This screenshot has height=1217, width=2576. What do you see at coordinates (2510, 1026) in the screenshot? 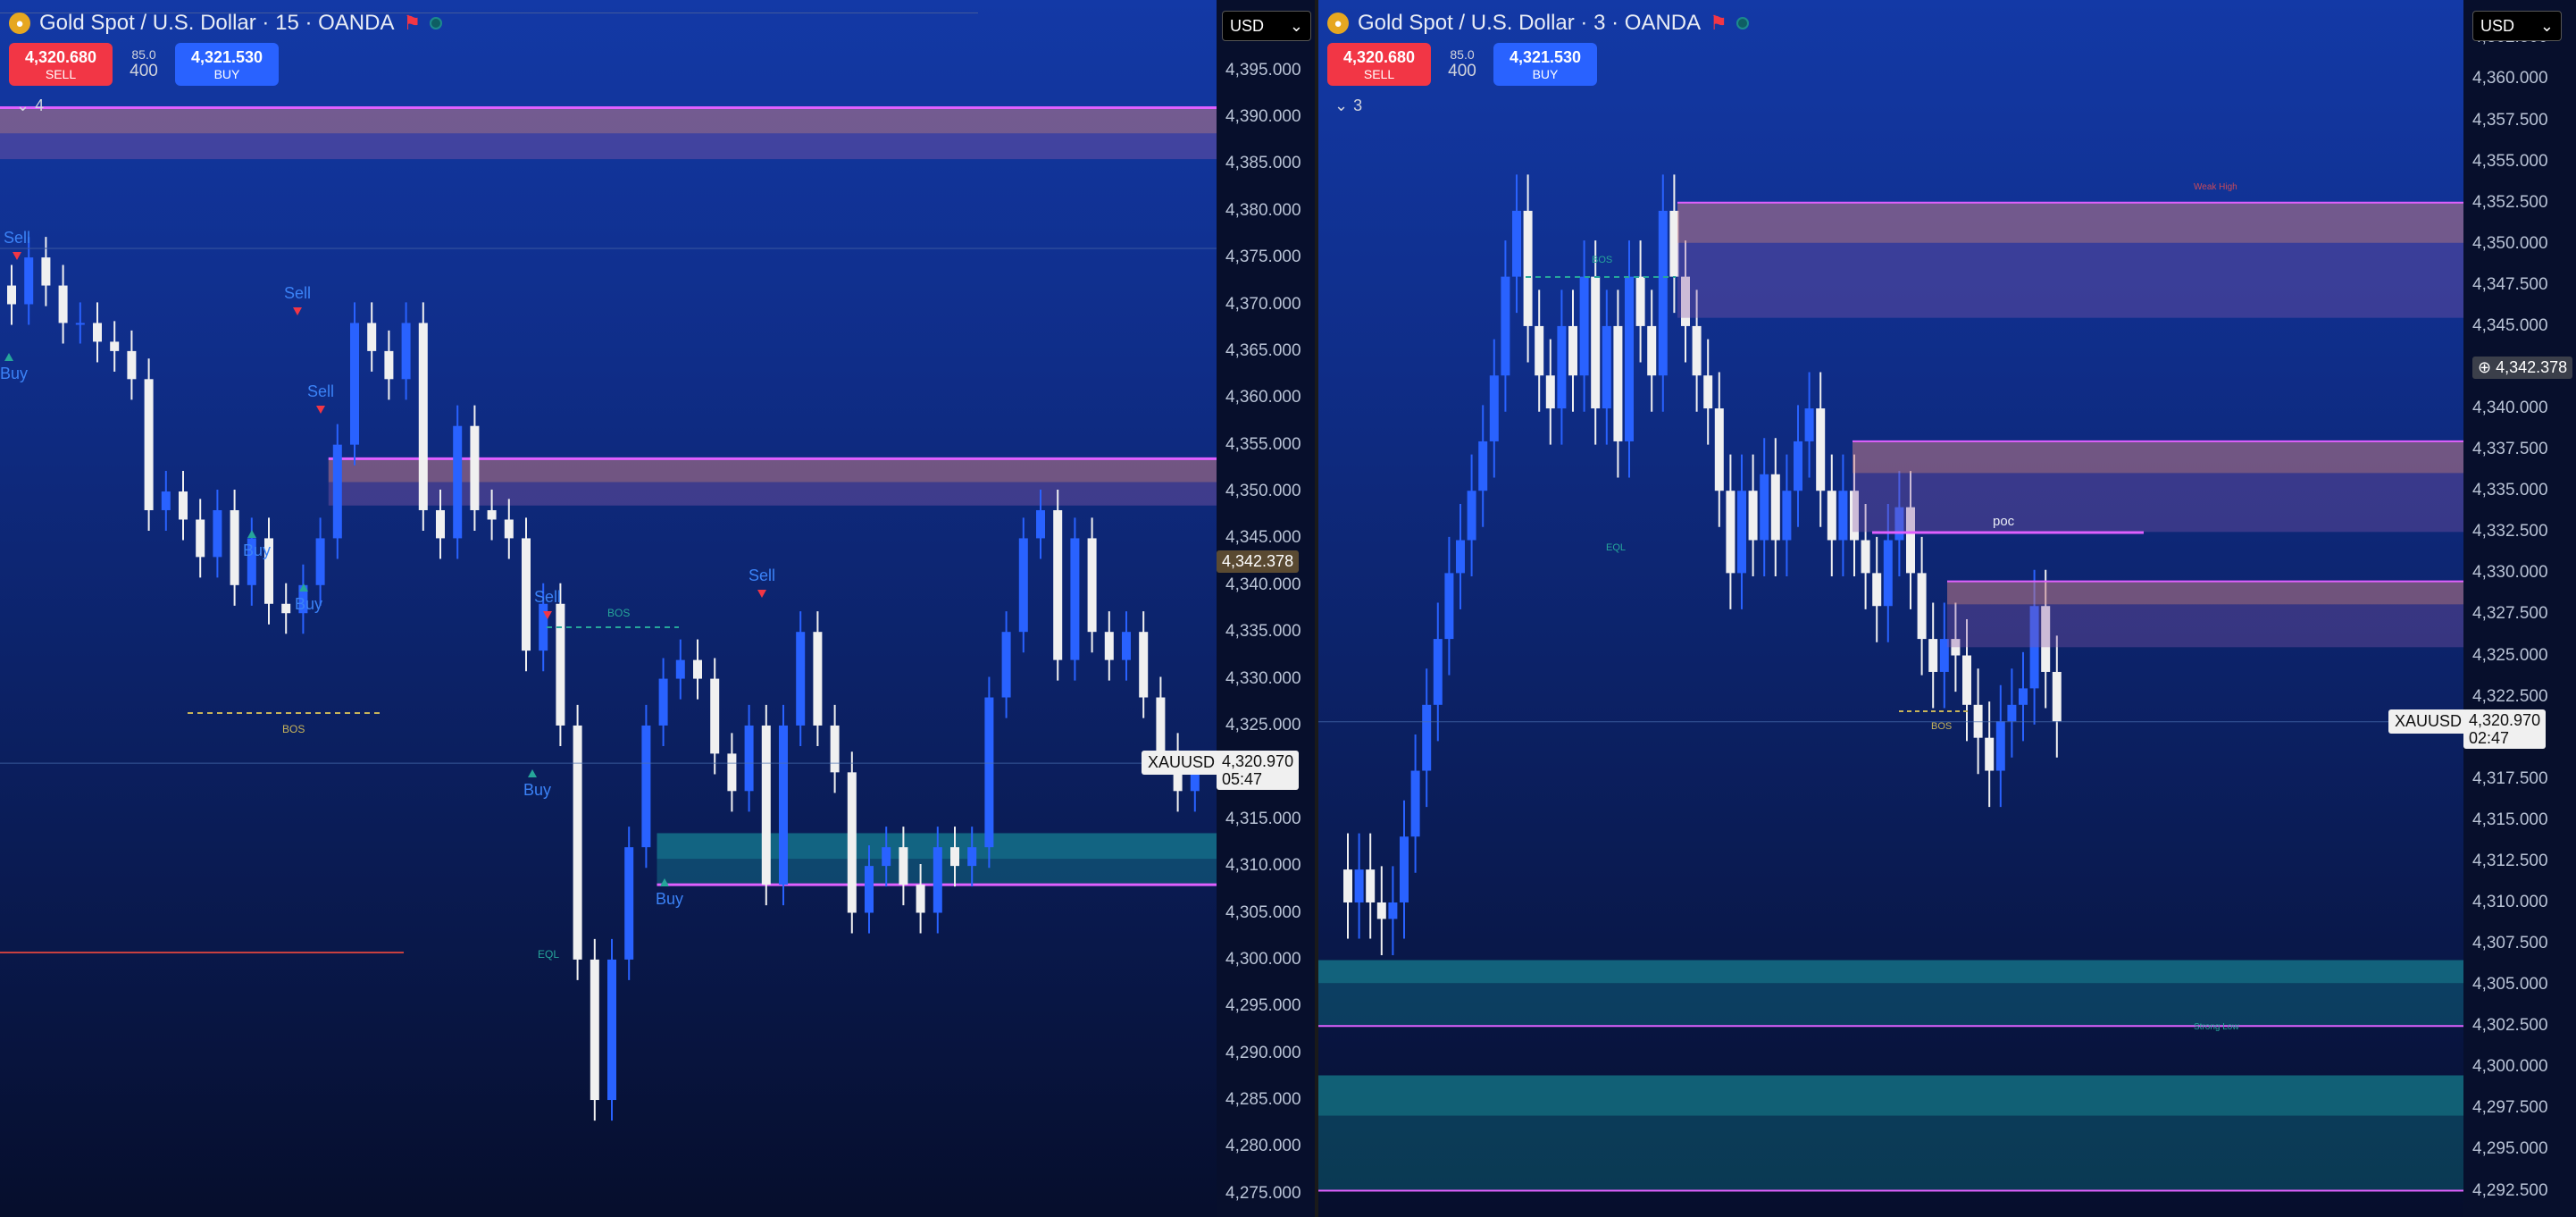
I see `axis-tick-label: 4,302.500` at bounding box center [2510, 1026].